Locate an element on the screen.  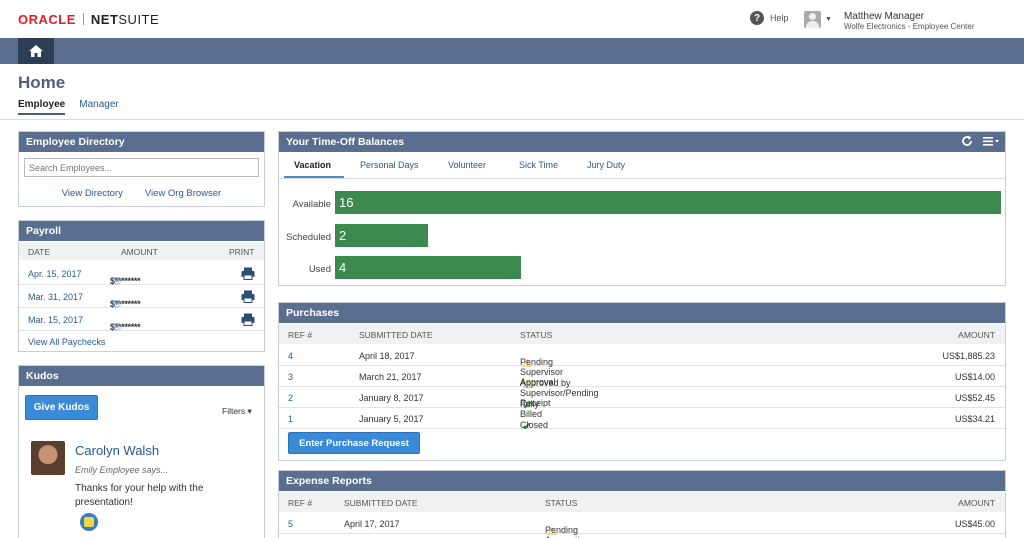
paycheck-date-link: Mar. 31, 2017 is located at coordinates (55, 297).